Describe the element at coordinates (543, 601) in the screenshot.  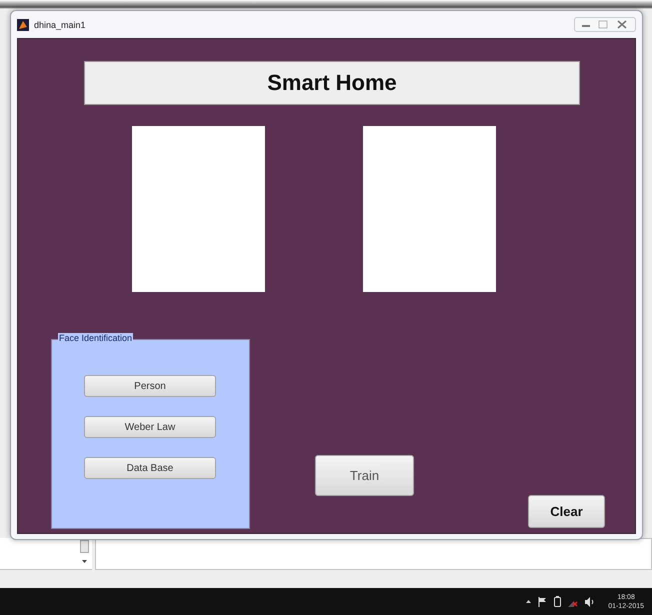
I see `flag-icon` at that location.